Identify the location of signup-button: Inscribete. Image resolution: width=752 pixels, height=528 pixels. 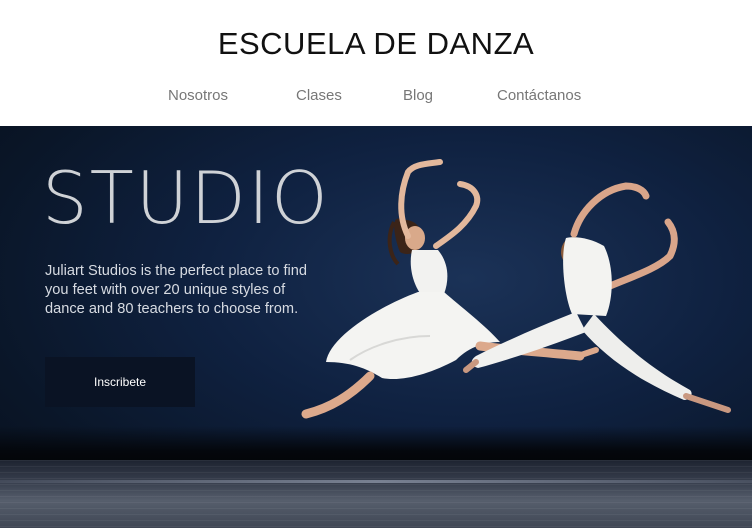
(120, 382).